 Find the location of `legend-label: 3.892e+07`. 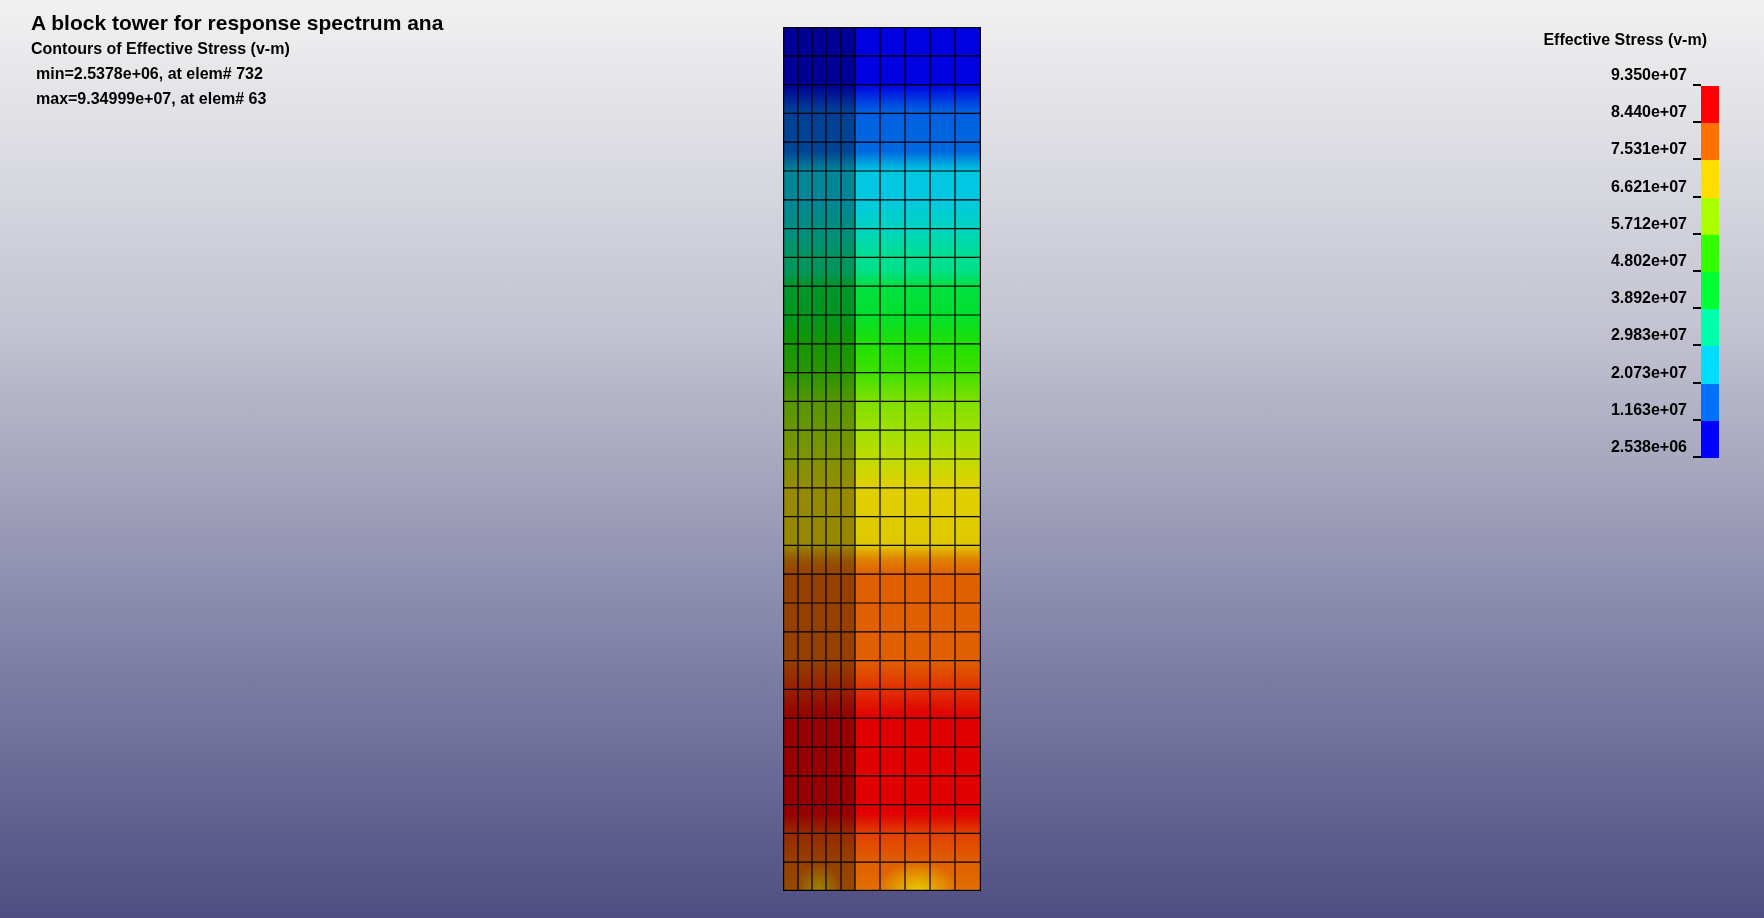

legend-label: 3.892e+07 is located at coordinates (1648, 298).